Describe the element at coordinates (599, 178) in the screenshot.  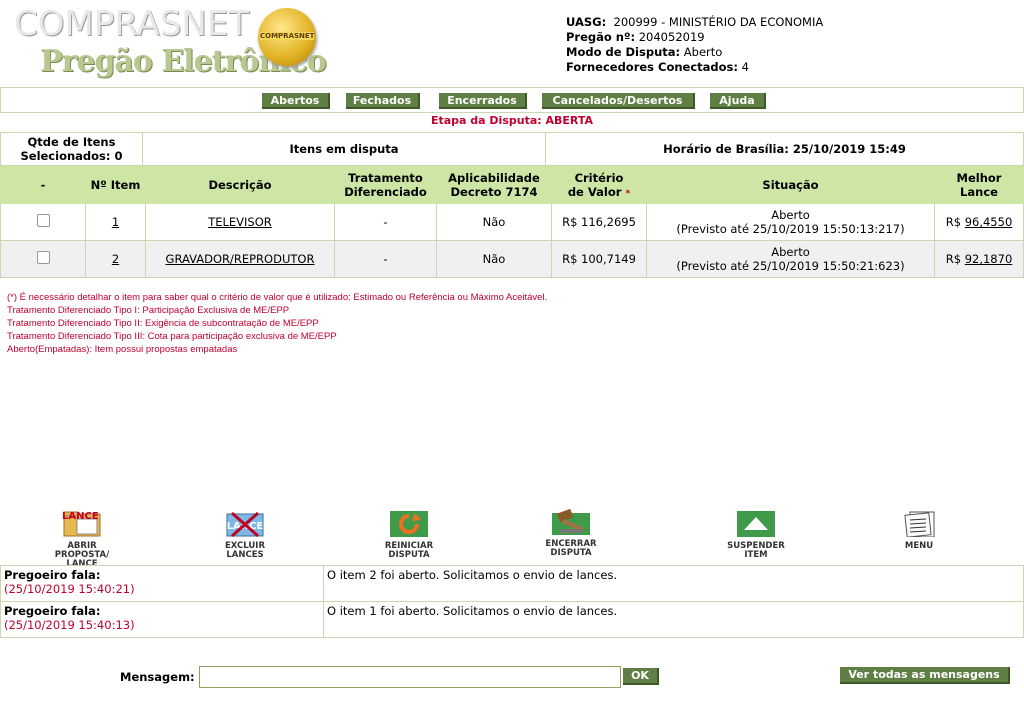
I see `col-criterio-1: Critério` at that location.